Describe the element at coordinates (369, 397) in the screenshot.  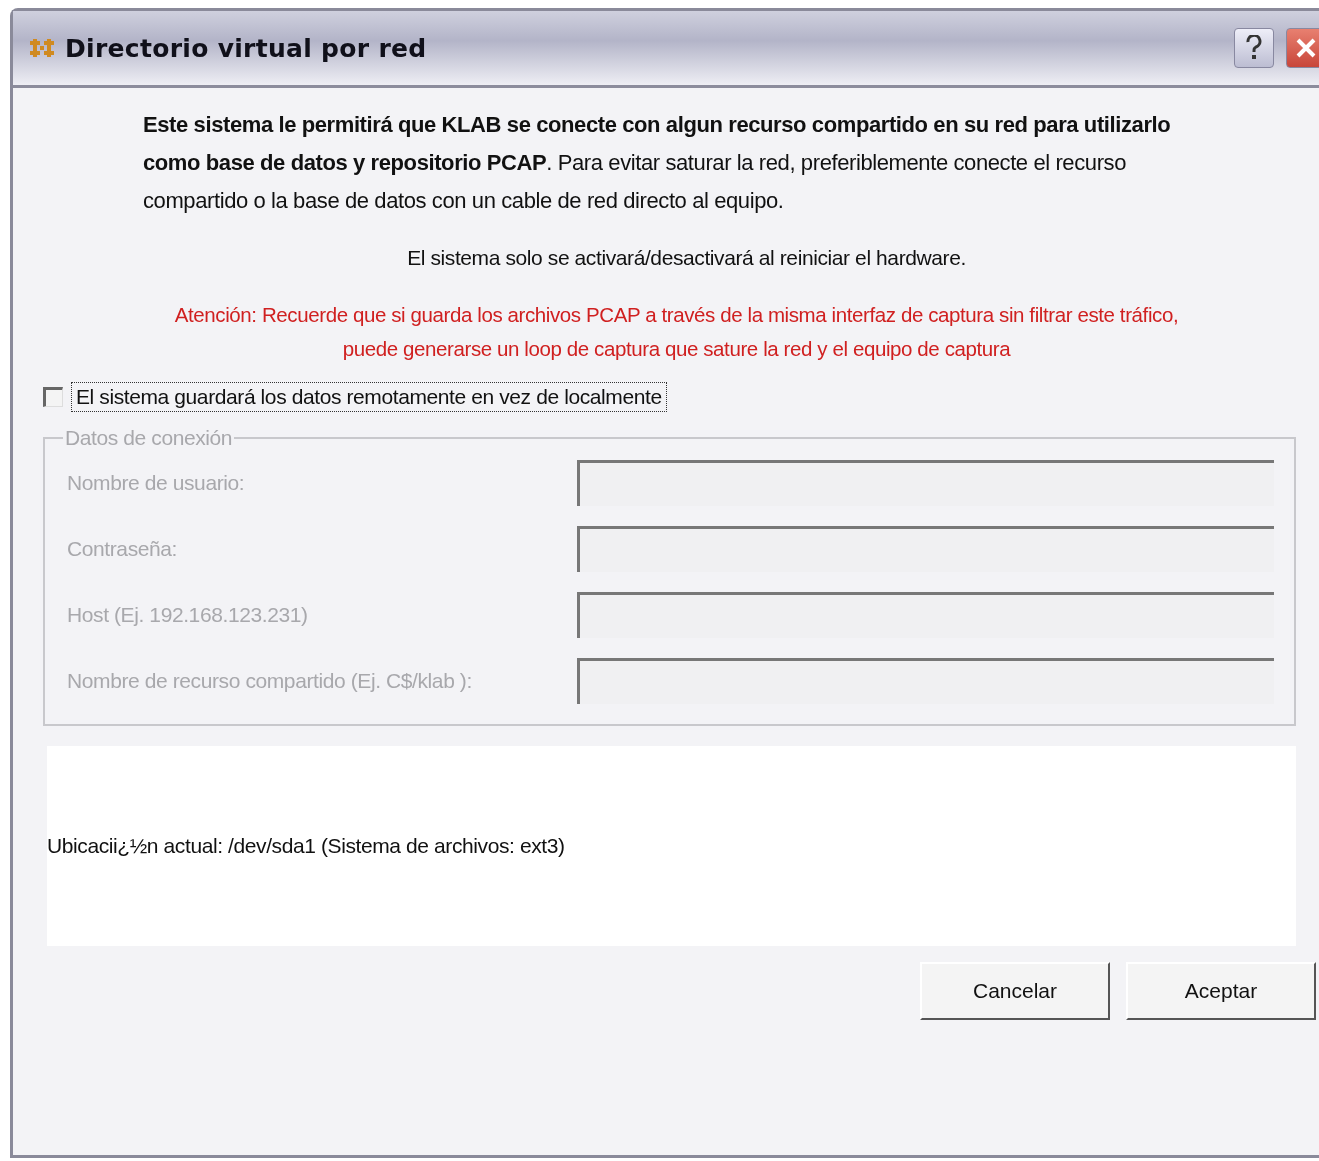
I see `checkbox-label: El sistema guardará los datos remotamente en vez de localmente` at that location.